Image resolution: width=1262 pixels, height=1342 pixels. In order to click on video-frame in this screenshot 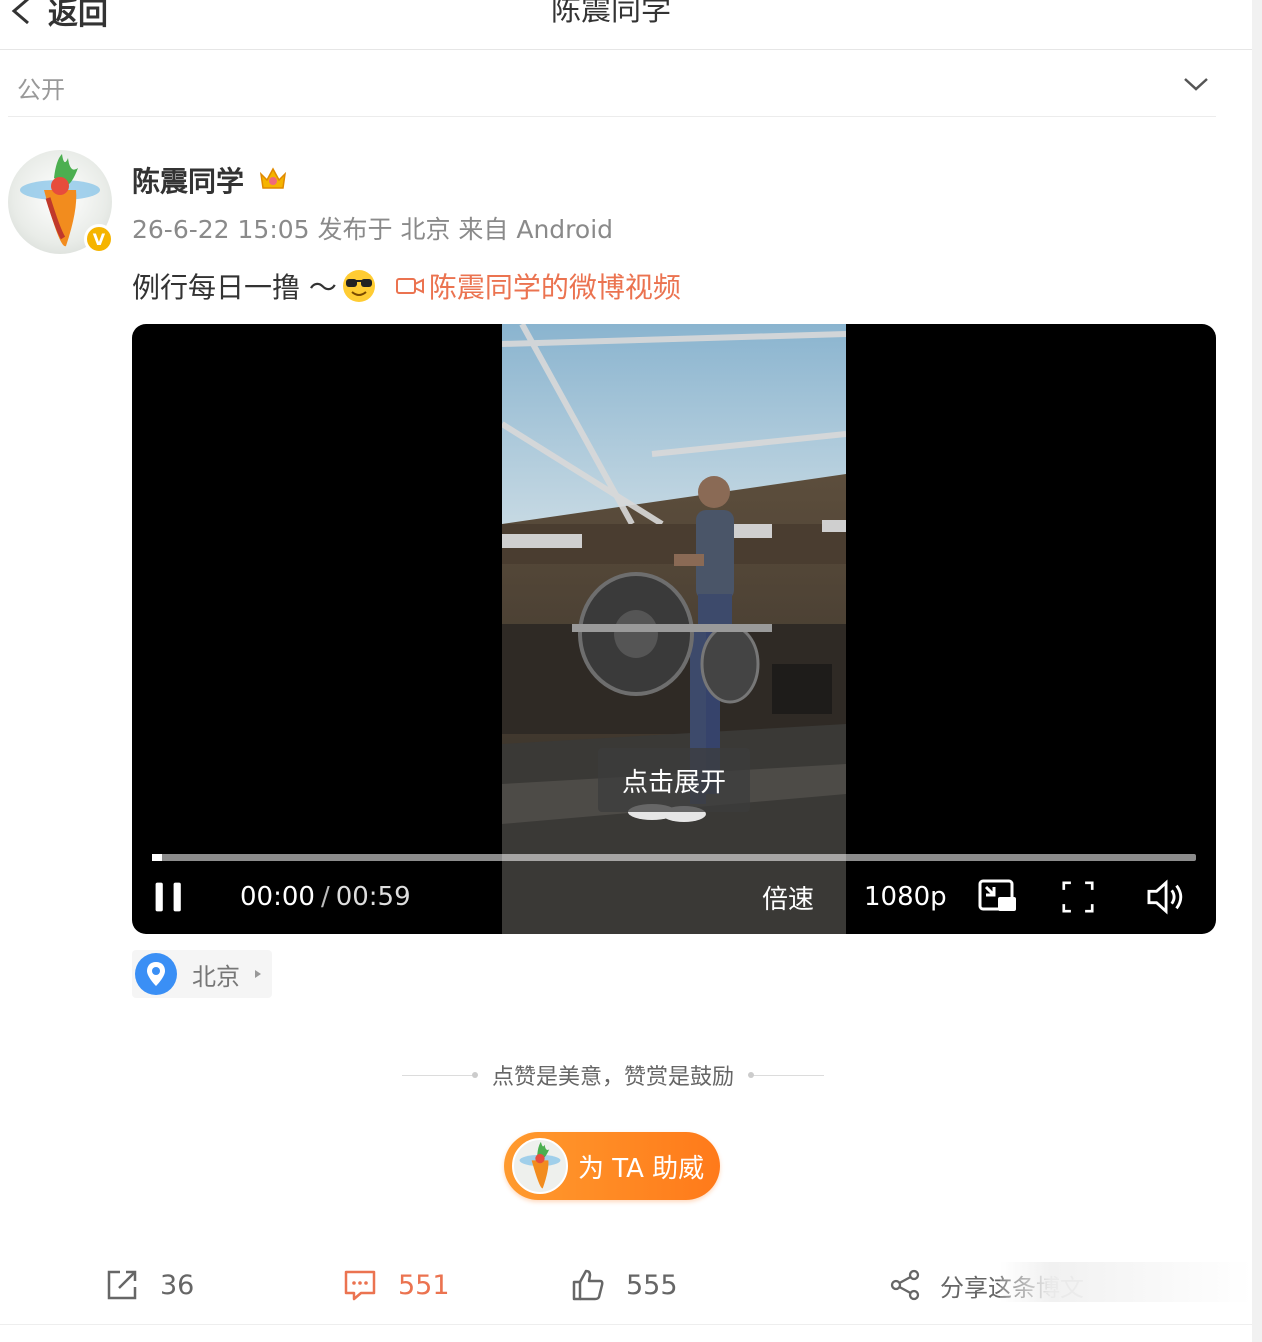, I will do `click(674, 629)`.